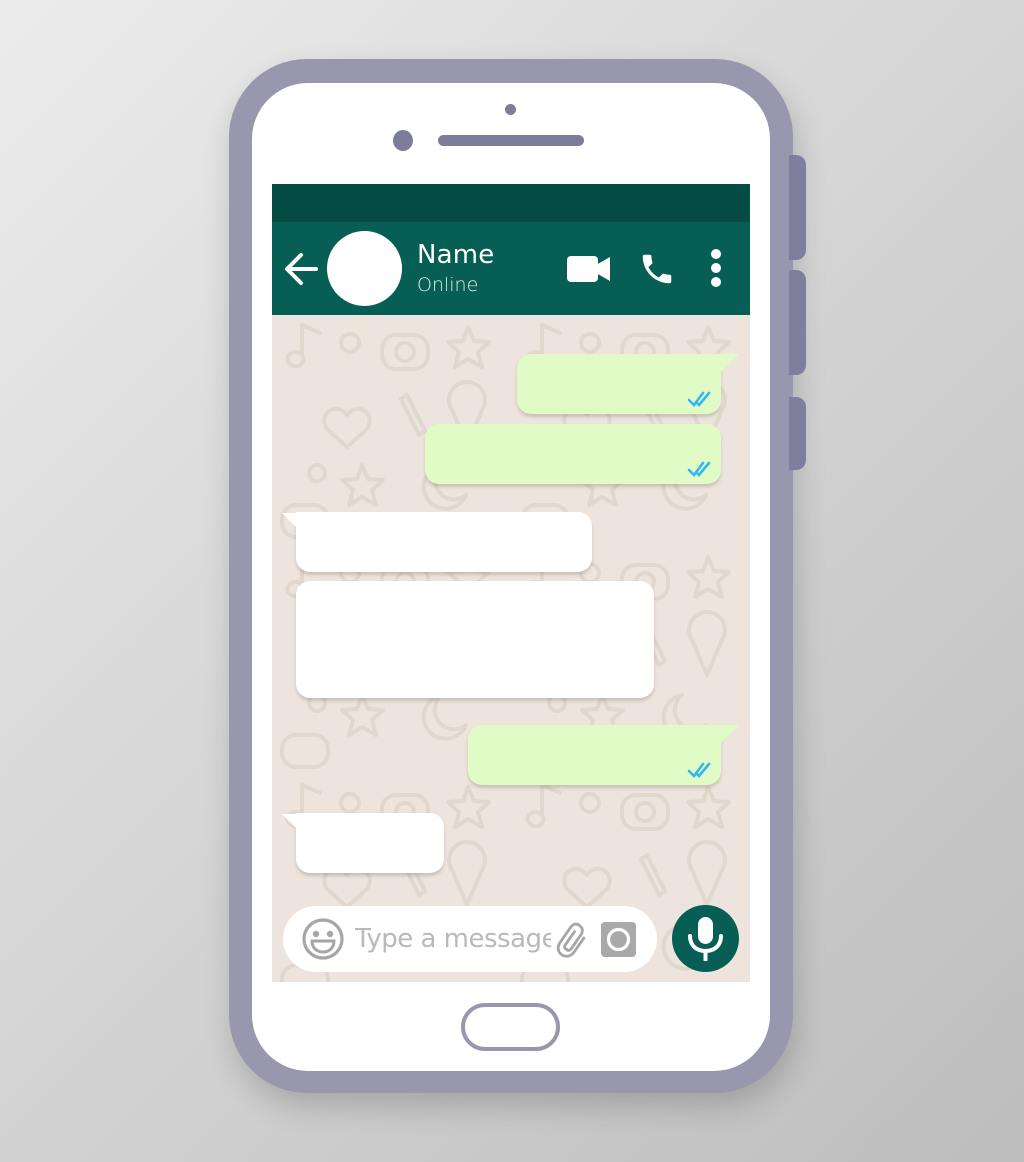 This screenshot has width=1024, height=1162. I want to click on camera-icon, so click(618, 939).